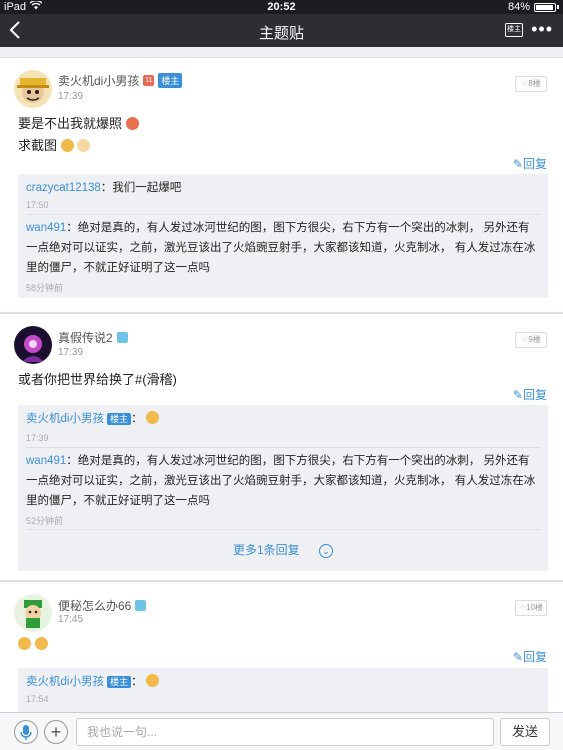 This screenshot has height=750, width=563. I want to click on sub-replies: 卖火机di小男孩 楼主： 17:54, so click(283, 690).